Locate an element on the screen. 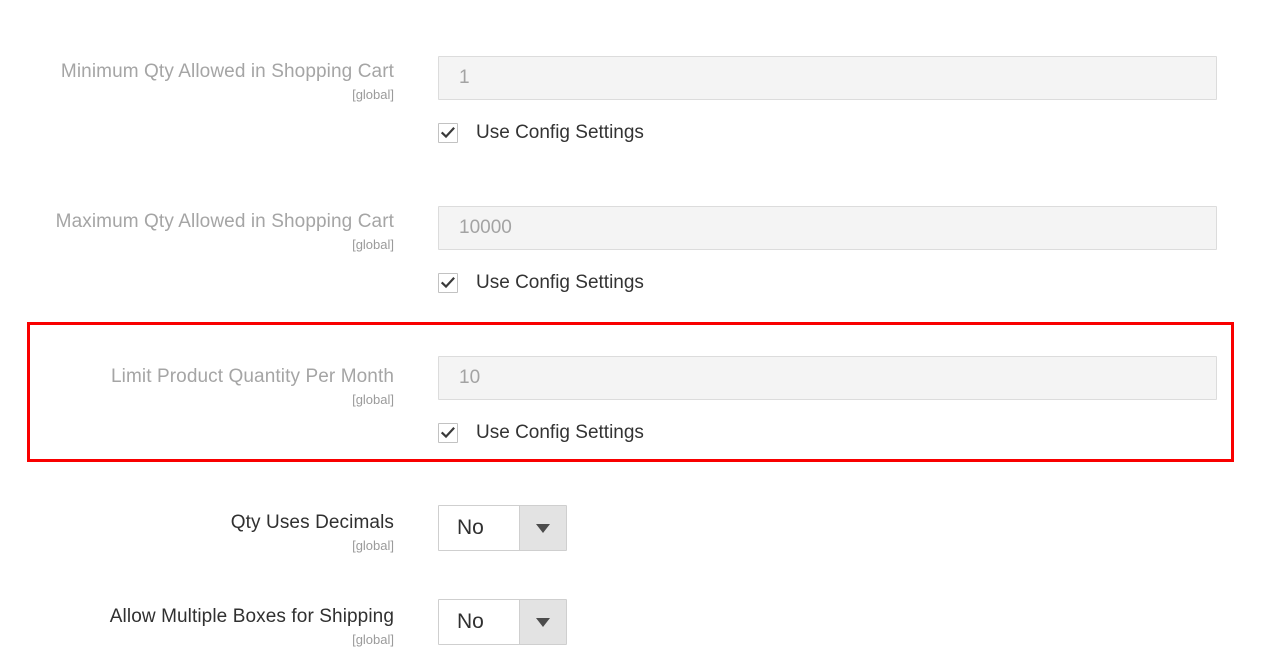 The image size is (1284, 663). limit-product-quantity-per-month-input is located at coordinates (827, 378).